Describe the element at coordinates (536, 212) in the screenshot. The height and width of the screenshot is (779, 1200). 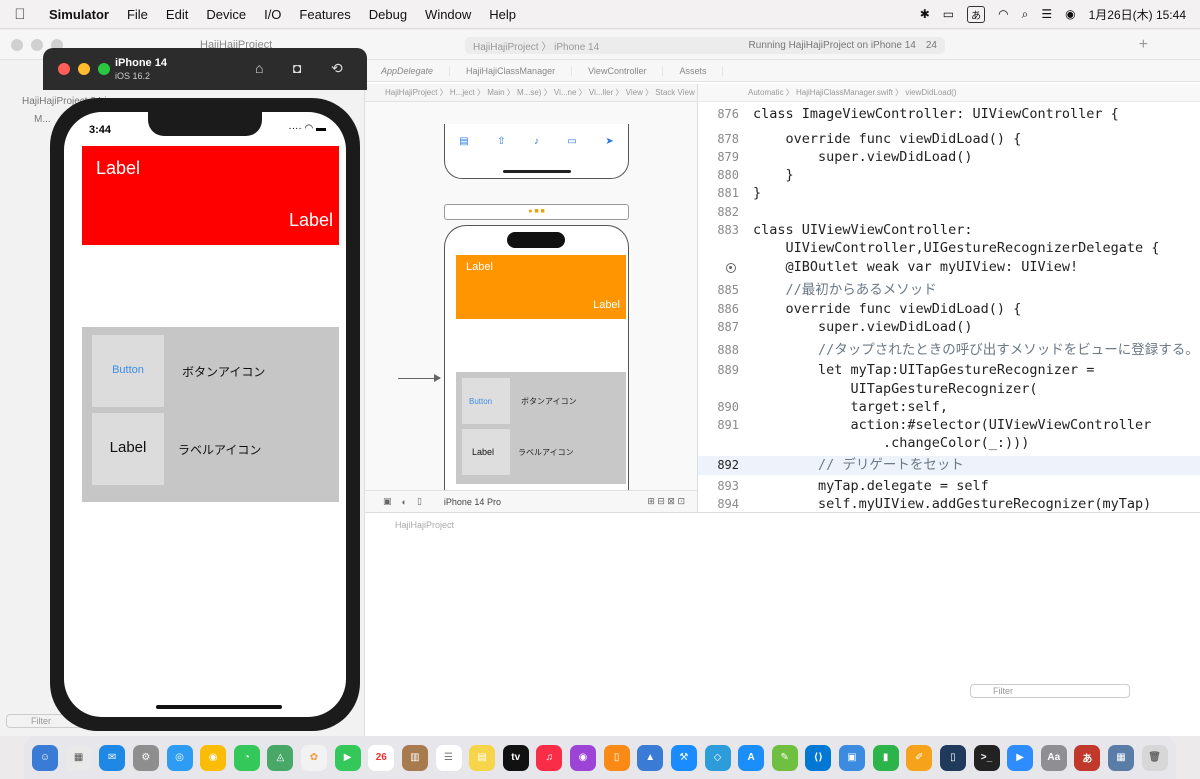
I see `scene-dock-bar: ● ■ ■` at that location.